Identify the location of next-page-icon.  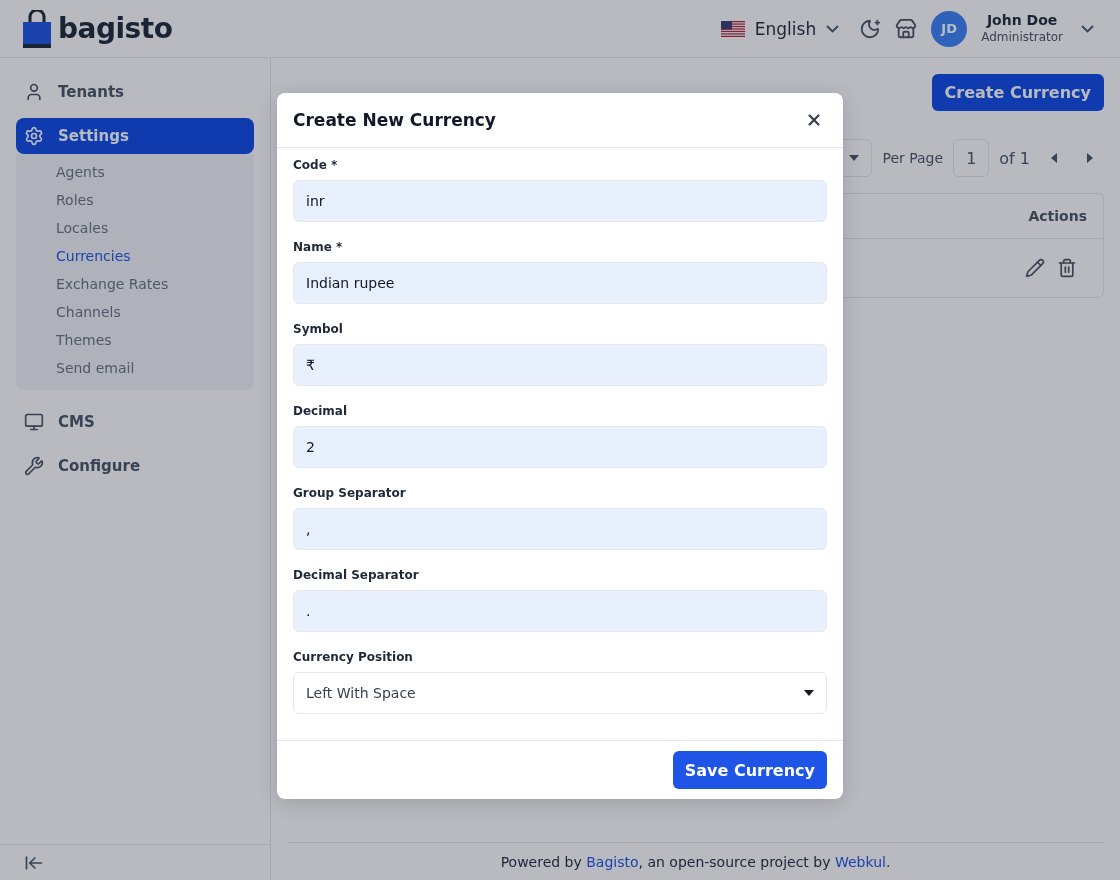
(1090, 158).